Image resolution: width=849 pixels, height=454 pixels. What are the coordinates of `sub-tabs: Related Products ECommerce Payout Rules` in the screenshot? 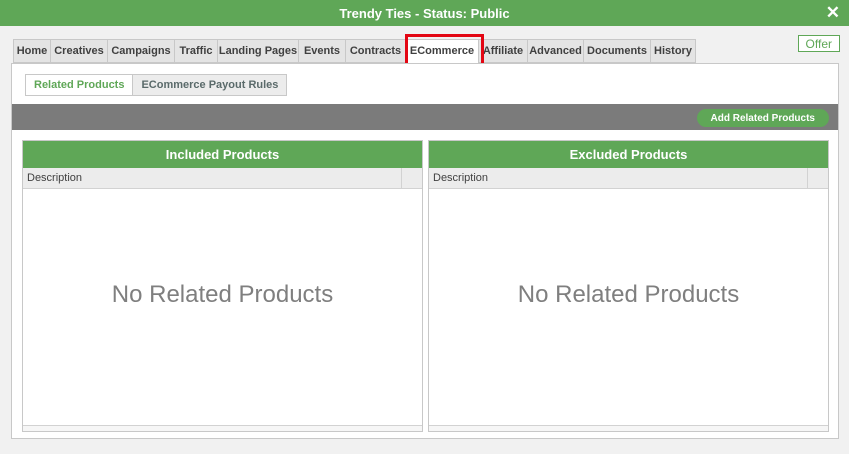 It's located at (156, 85).